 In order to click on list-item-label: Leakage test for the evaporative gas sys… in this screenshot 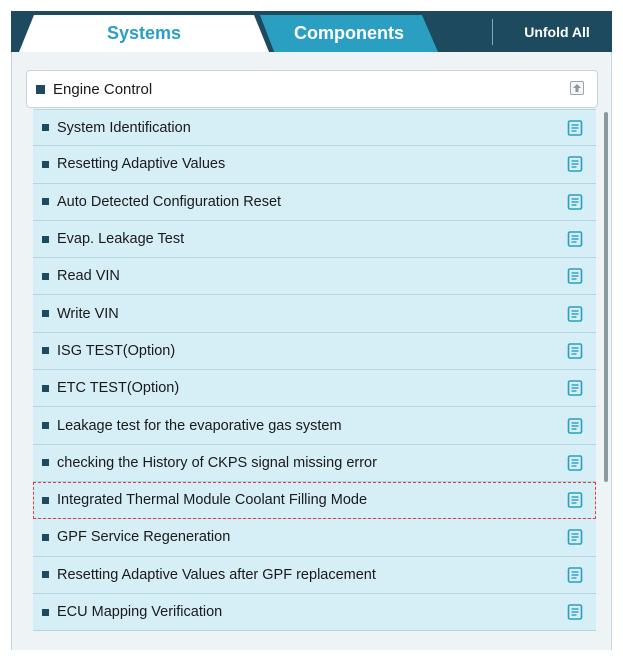, I will do `click(199, 425)`.